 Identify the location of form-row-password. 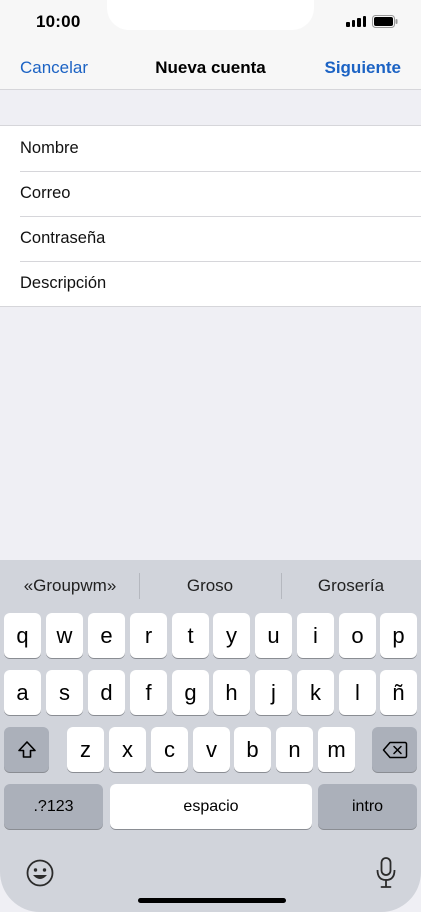
(210, 238).